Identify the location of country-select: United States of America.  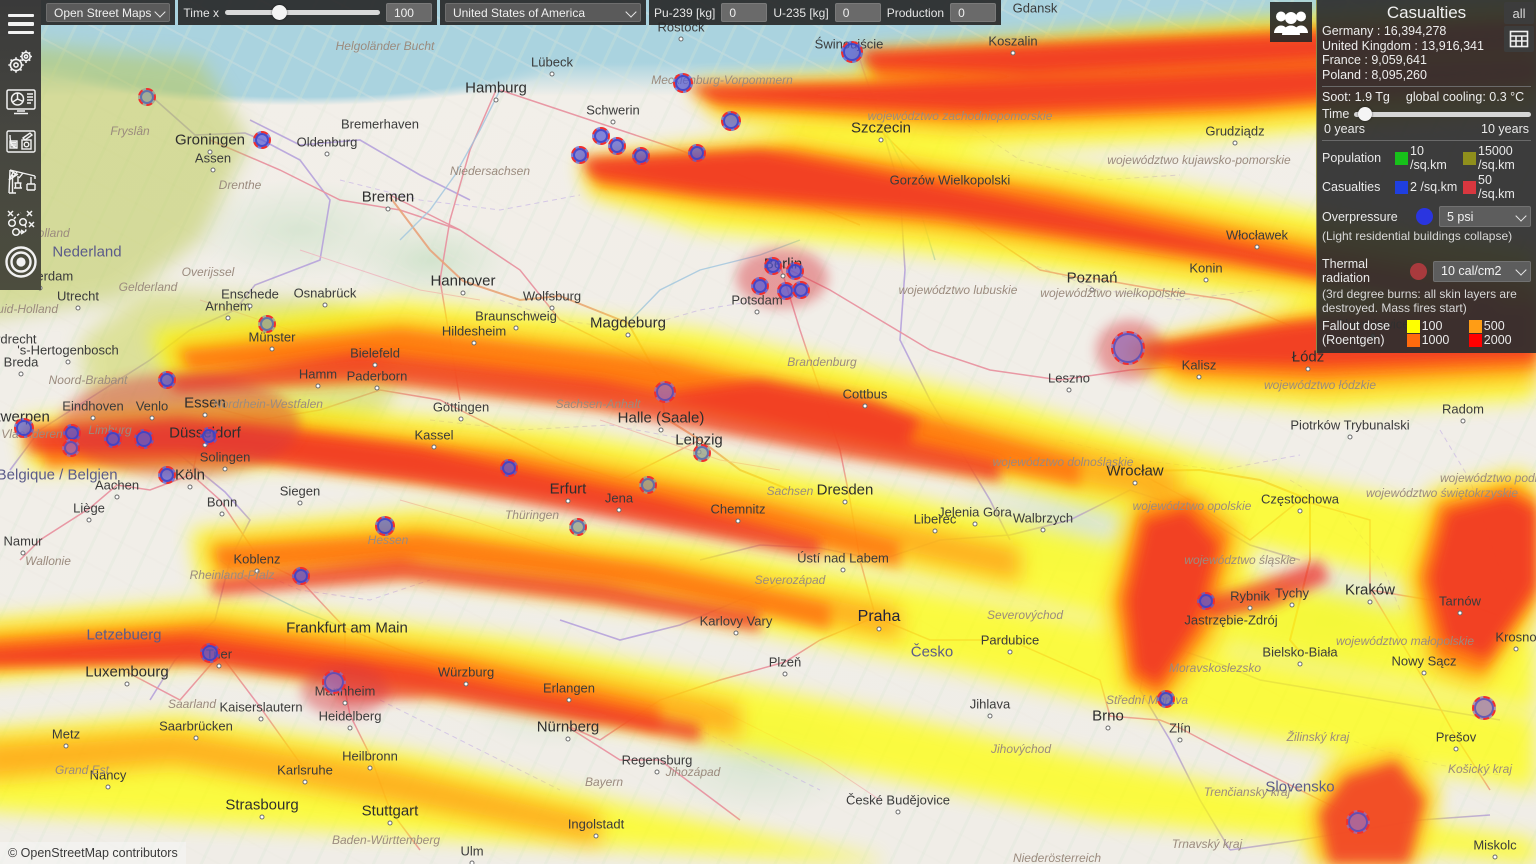
(542, 12).